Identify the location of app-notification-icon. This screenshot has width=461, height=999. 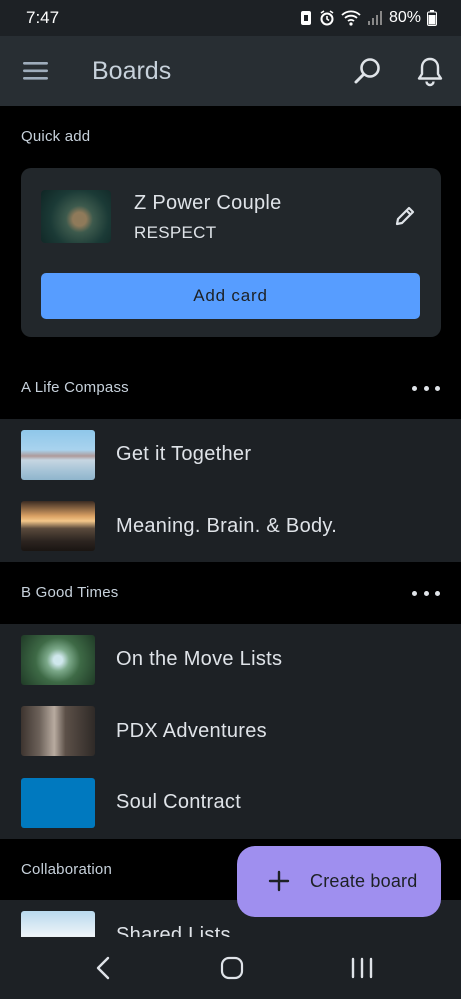
(305, 18).